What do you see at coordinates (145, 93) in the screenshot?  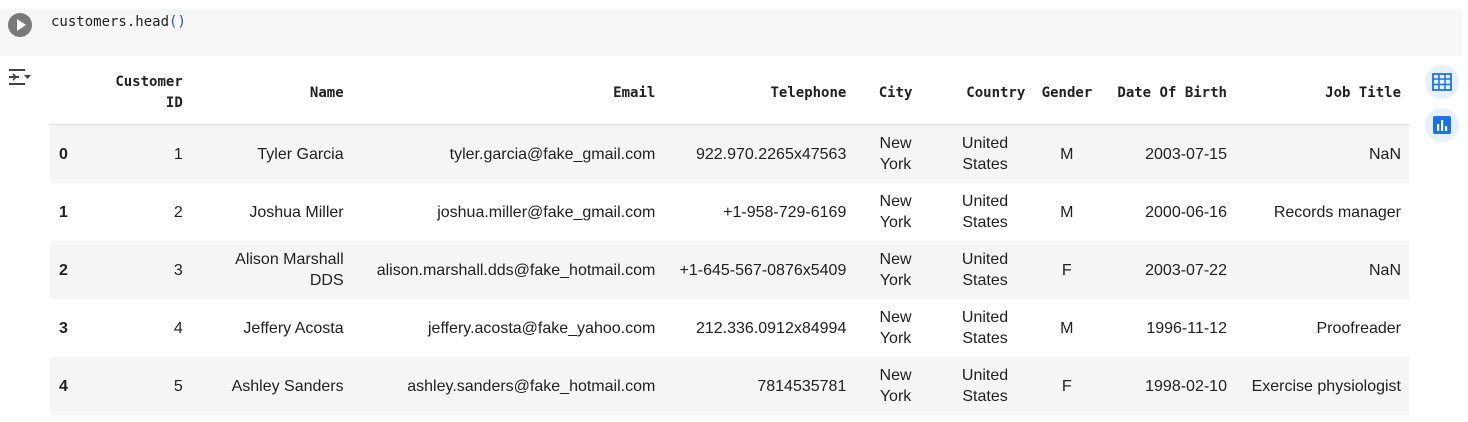 I see `column-header: Customer ID` at bounding box center [145, 93].